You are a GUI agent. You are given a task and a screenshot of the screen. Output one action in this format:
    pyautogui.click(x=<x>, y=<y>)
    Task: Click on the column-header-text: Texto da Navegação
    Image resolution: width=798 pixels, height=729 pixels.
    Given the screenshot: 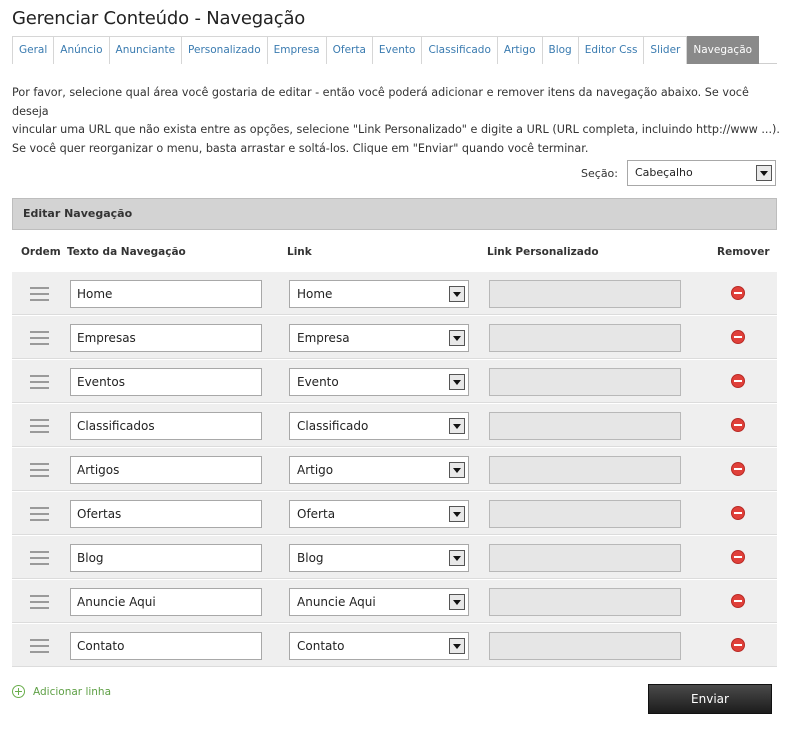 What is the action you would take?
    pyautogui.click(x=126, y=252)
    